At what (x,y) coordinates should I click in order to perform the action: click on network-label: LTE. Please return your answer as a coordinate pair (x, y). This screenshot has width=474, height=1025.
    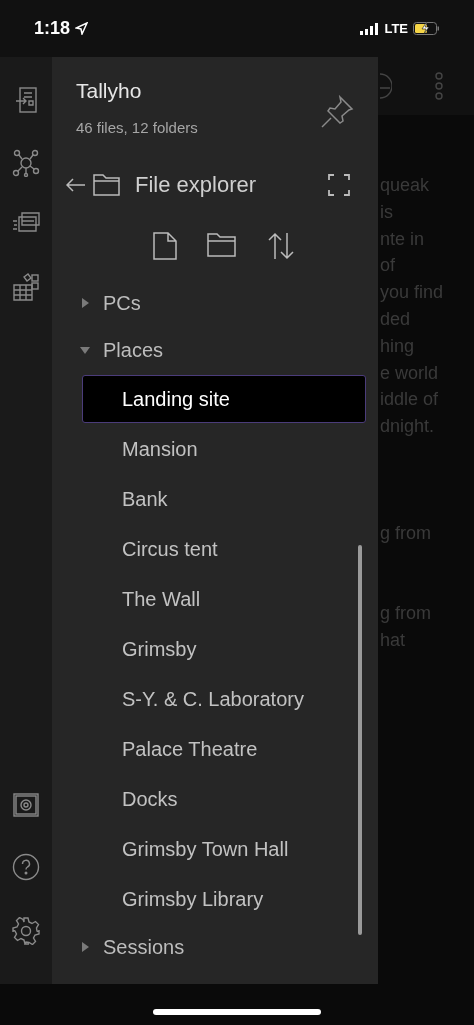
    Looking at the image, I should click on (396, 28).